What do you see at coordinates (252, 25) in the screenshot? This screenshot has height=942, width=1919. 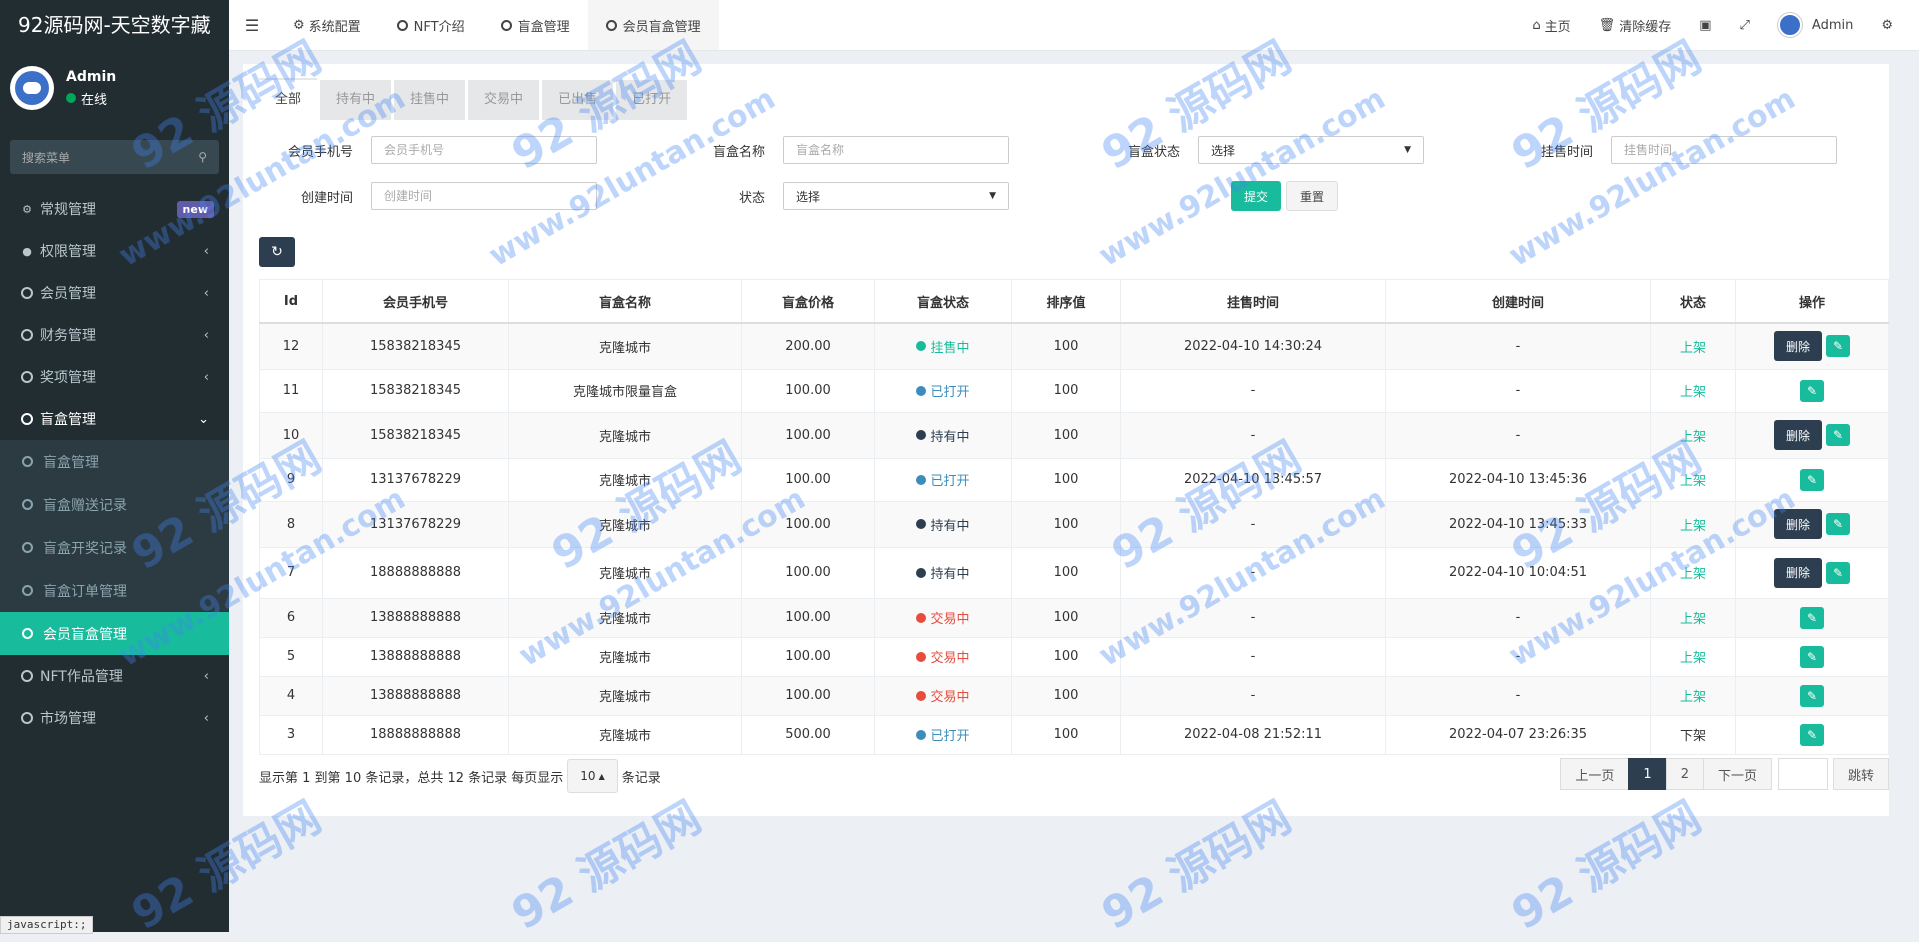 I see `menu-toggle-icon: ☰` at bounding box center [252, 25].